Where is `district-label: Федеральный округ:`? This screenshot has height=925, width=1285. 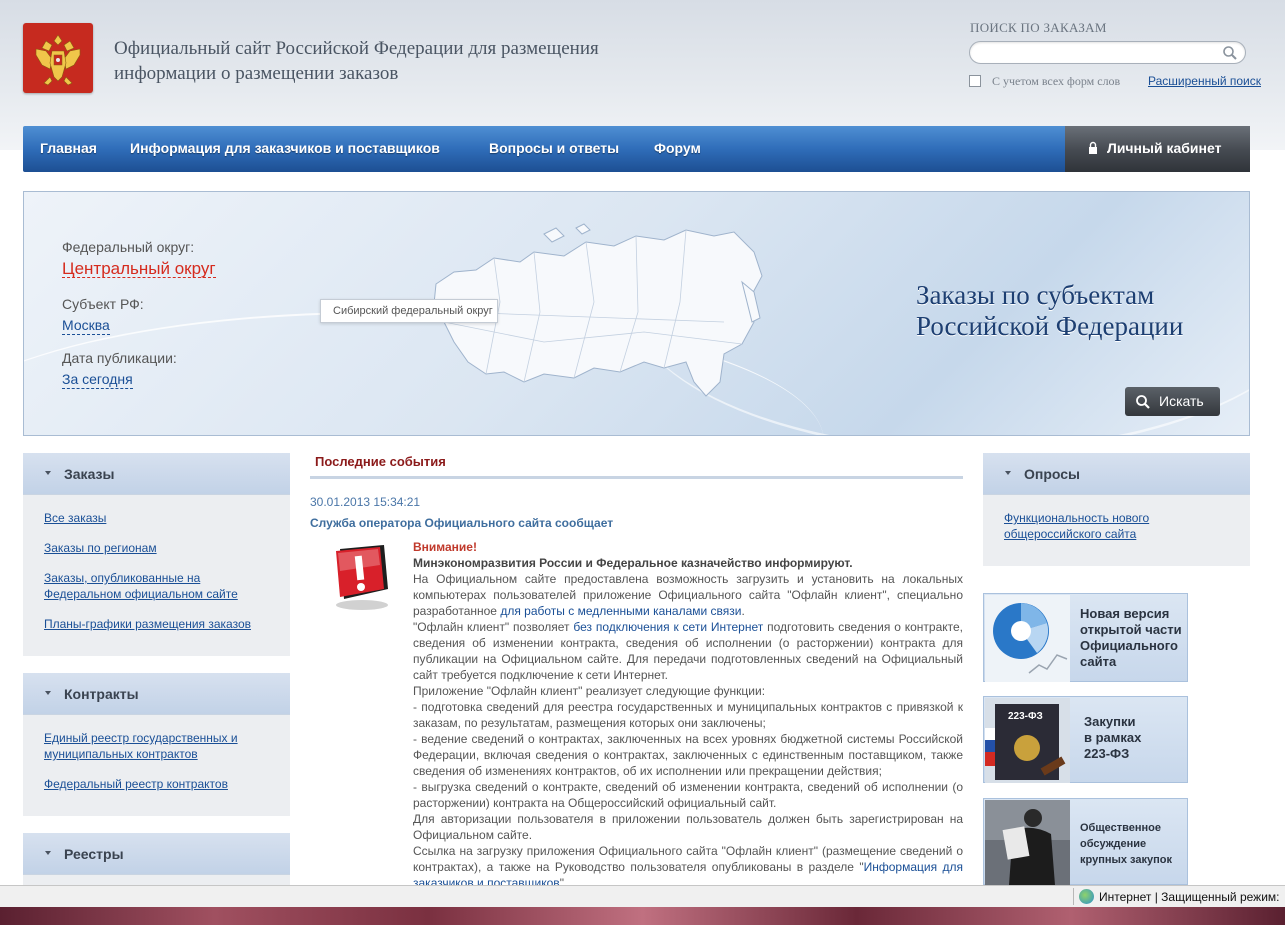 district-label: Федеральный округ: is located at coordinates (128, 247).